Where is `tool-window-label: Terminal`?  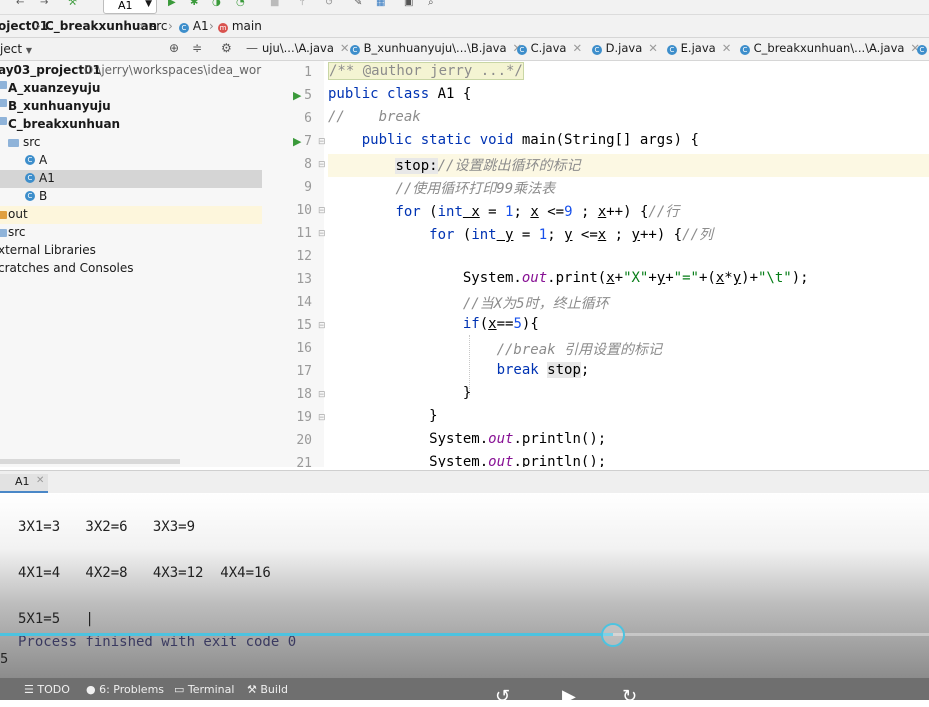 tool-window-label: Terminal is located at coordinates (211, 689).